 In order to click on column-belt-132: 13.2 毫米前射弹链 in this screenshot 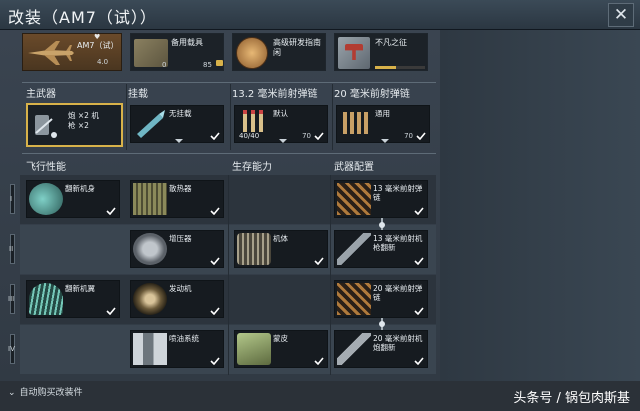, I will do `click(275, 94)`.